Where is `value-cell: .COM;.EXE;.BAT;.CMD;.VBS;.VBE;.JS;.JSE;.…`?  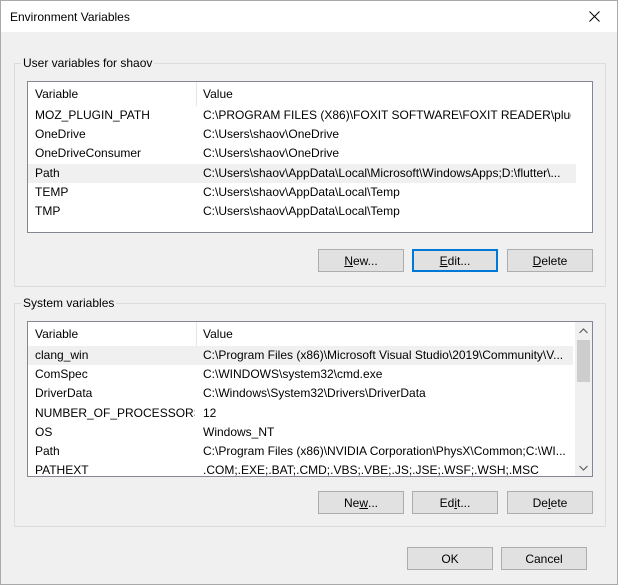 value-cell: .COM;.EXE;.BAT;.CMD;.VBS;.VBE;.JS;.JSE;.… is located at coordinates (371, 470).